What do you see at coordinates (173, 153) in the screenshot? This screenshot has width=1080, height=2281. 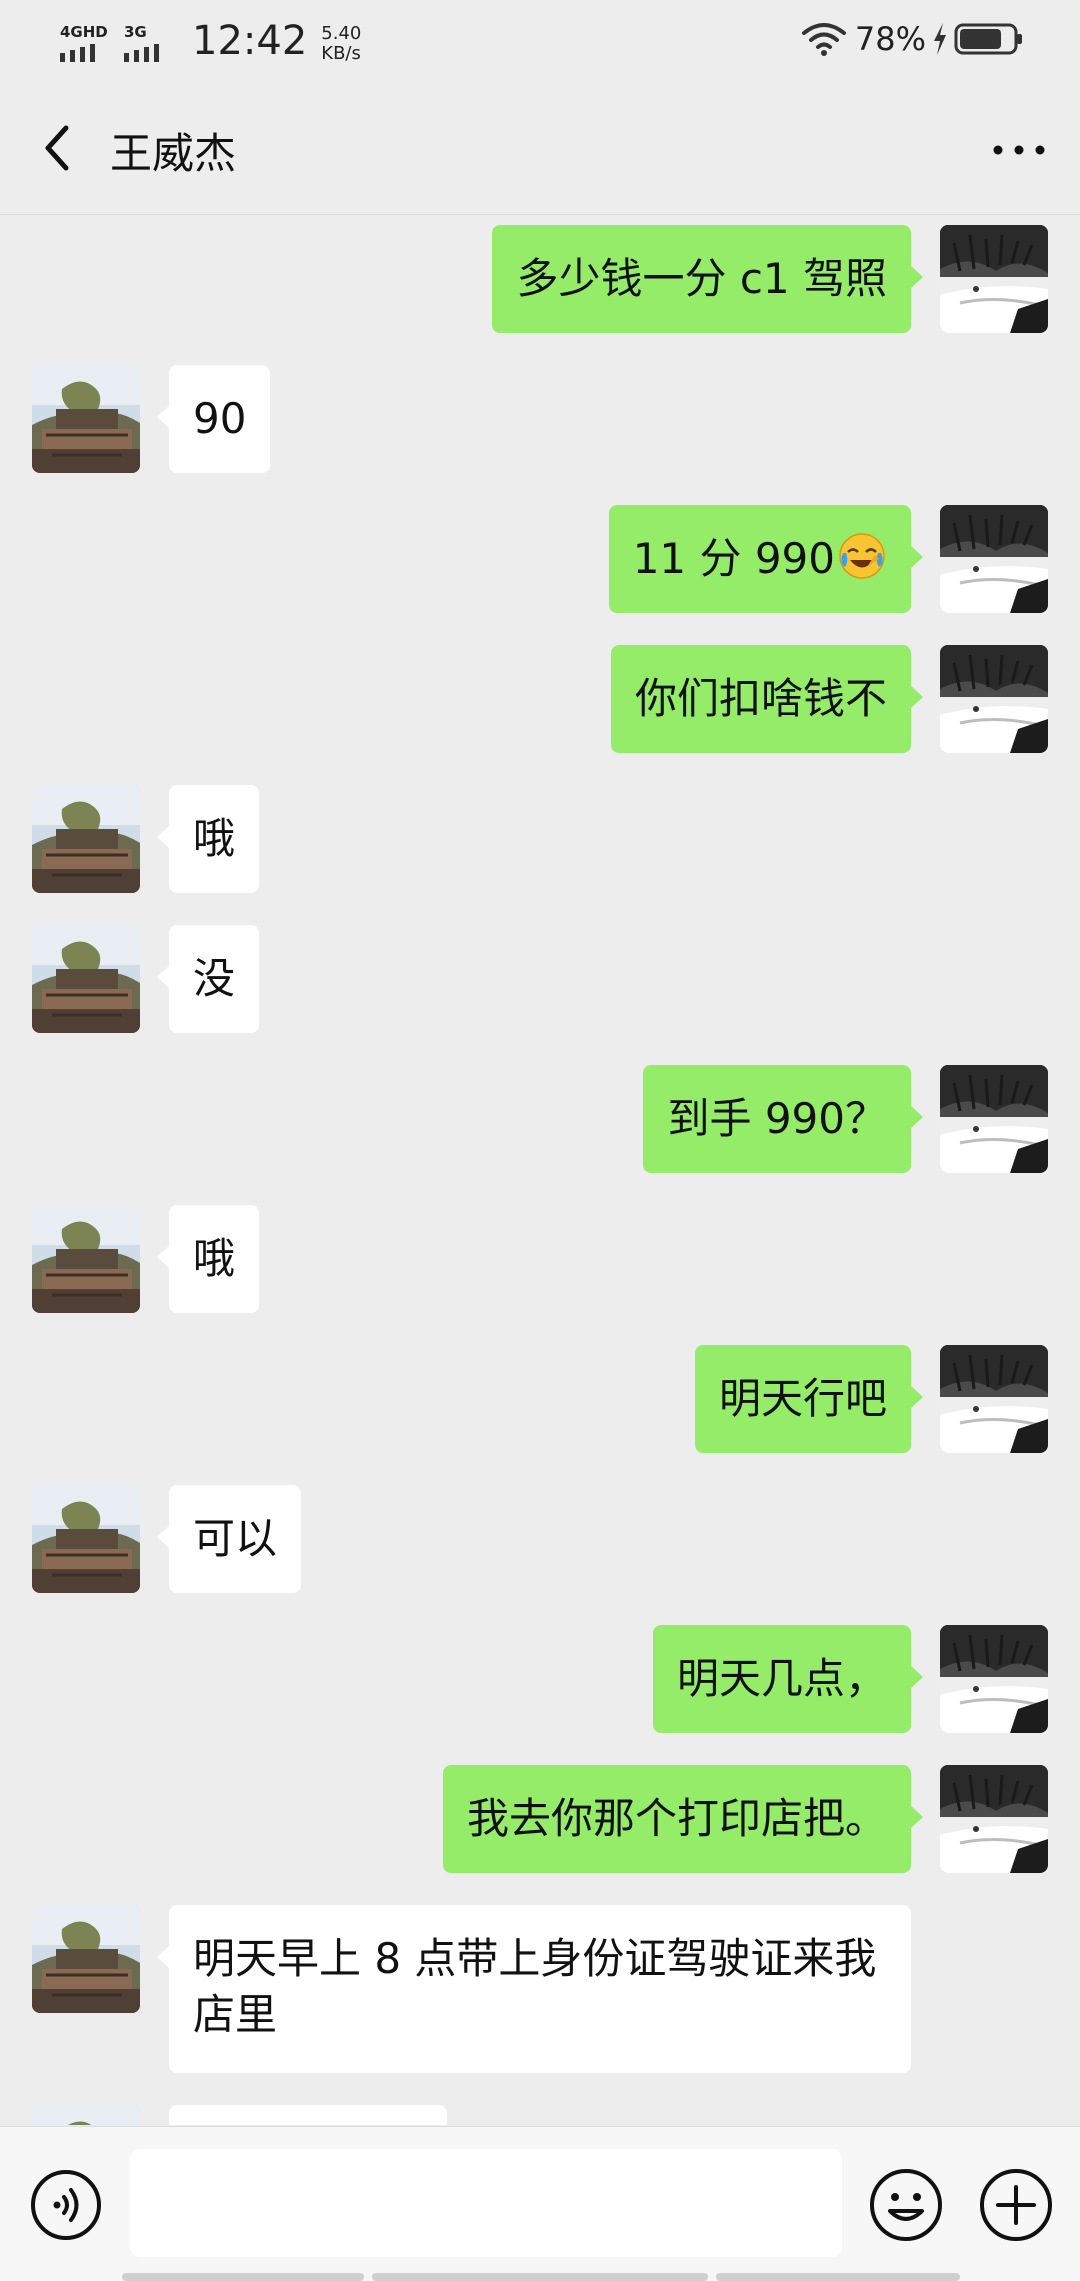 I see `chat-title: 王威杰` at bounding box center [173, 153].